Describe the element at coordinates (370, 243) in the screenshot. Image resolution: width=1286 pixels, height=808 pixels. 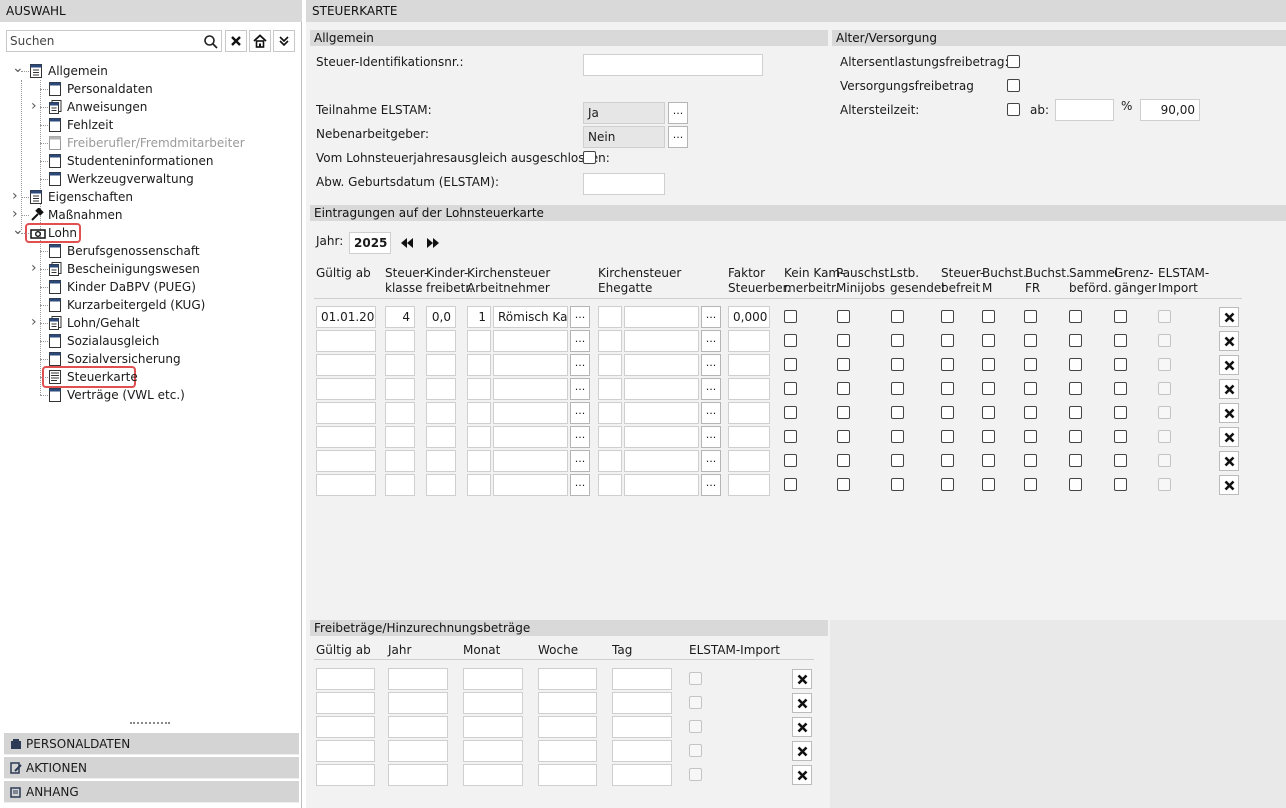
I see `jahr-input: 2025` at that location.